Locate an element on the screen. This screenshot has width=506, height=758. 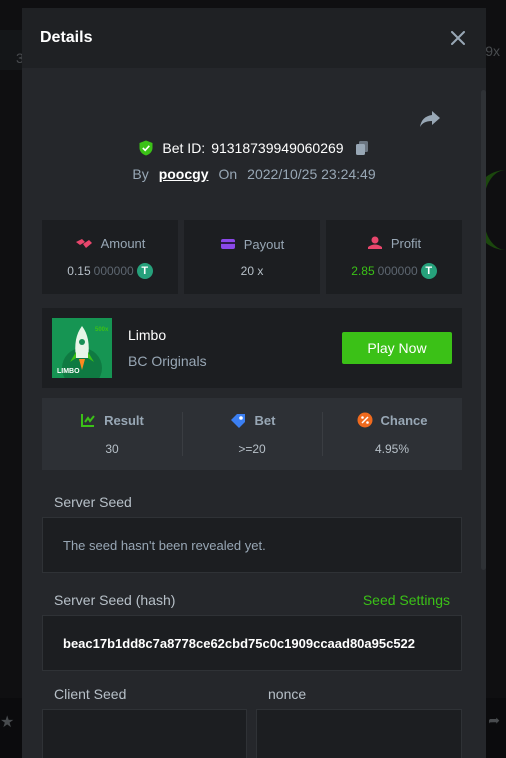
thumb-badge: 500x is located at coordinates (102, 330).